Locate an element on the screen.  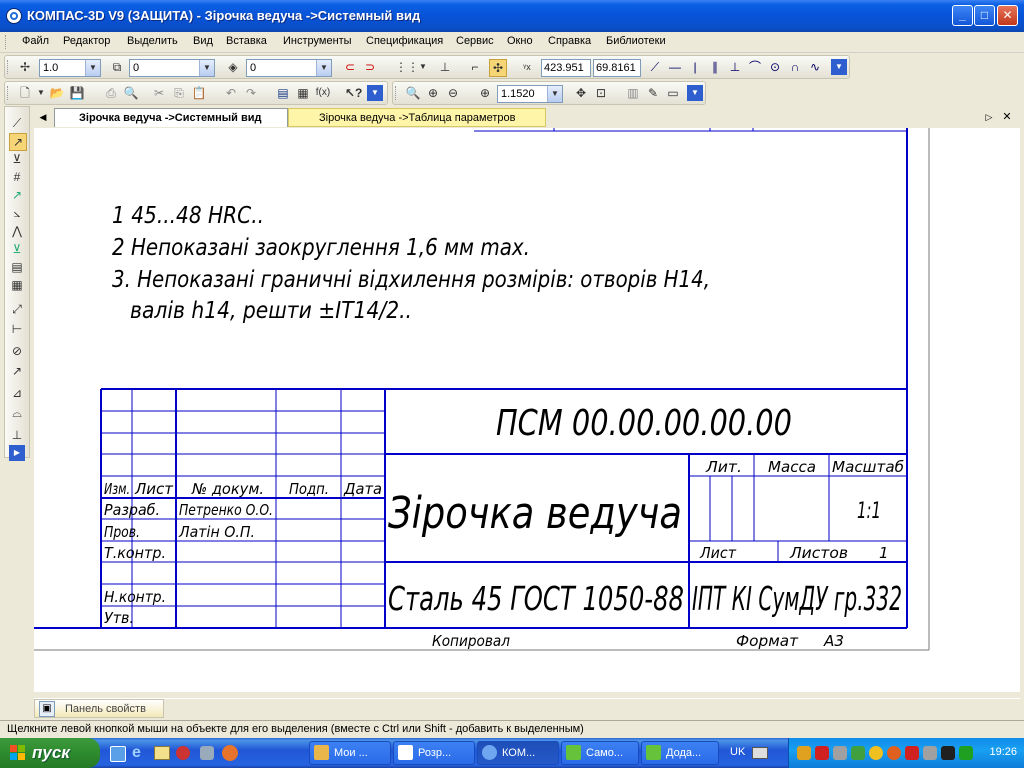
media-player-icon is located at coordinates (183, 753).